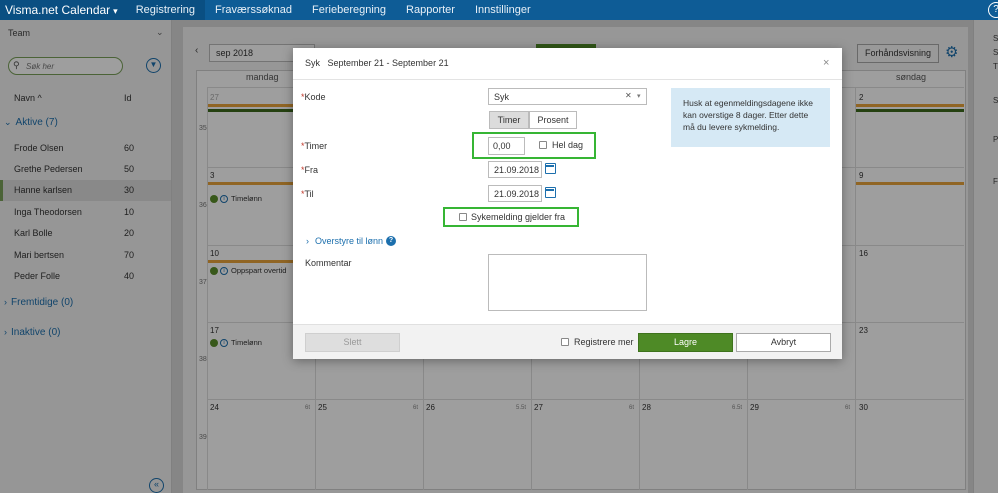 This screenshot has width=998, height=493. Describe the element at coordinates (253, 10) in the screenshot. I see `nav-fravaerssoknad: Fraværssøknad` at that location.